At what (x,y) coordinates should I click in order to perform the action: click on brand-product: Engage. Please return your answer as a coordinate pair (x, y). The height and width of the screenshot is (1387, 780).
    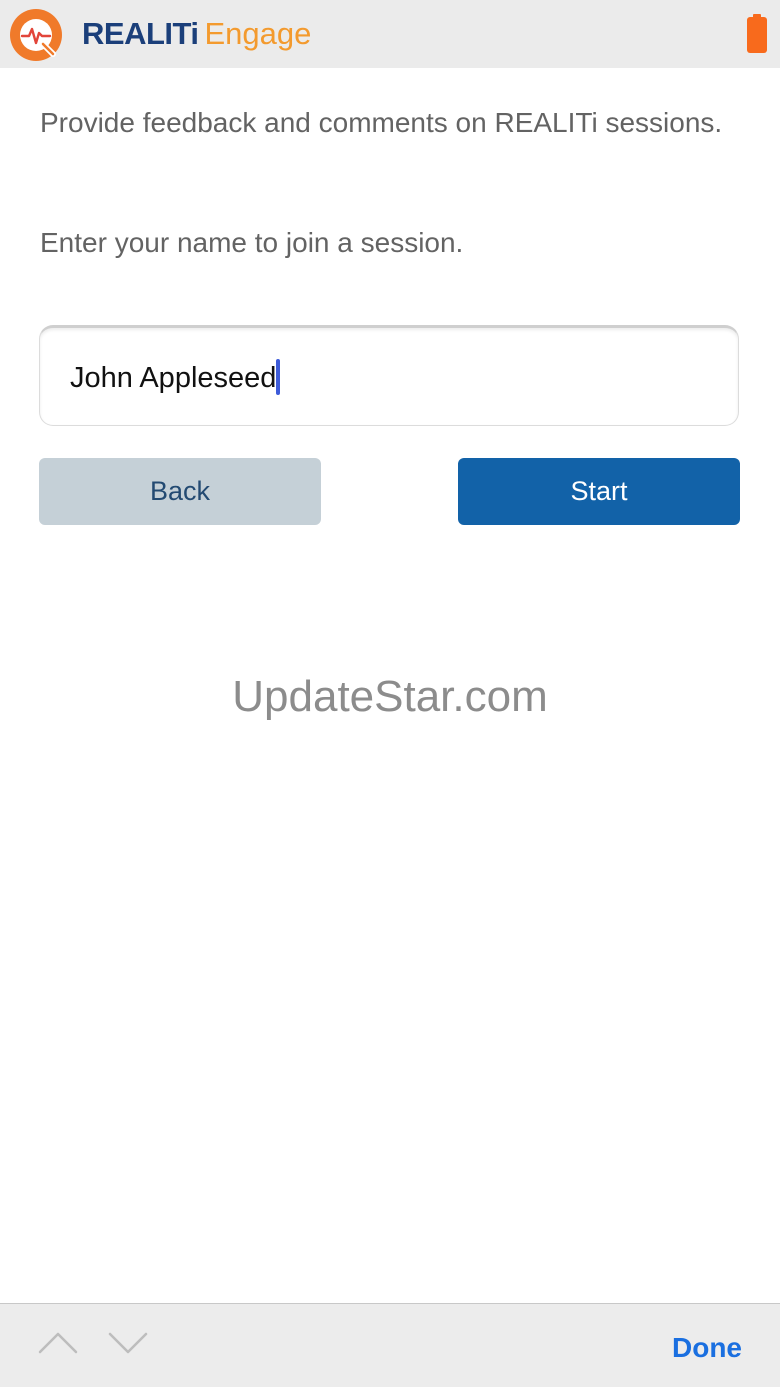
    Looking at the image, I should click on (258, 33).